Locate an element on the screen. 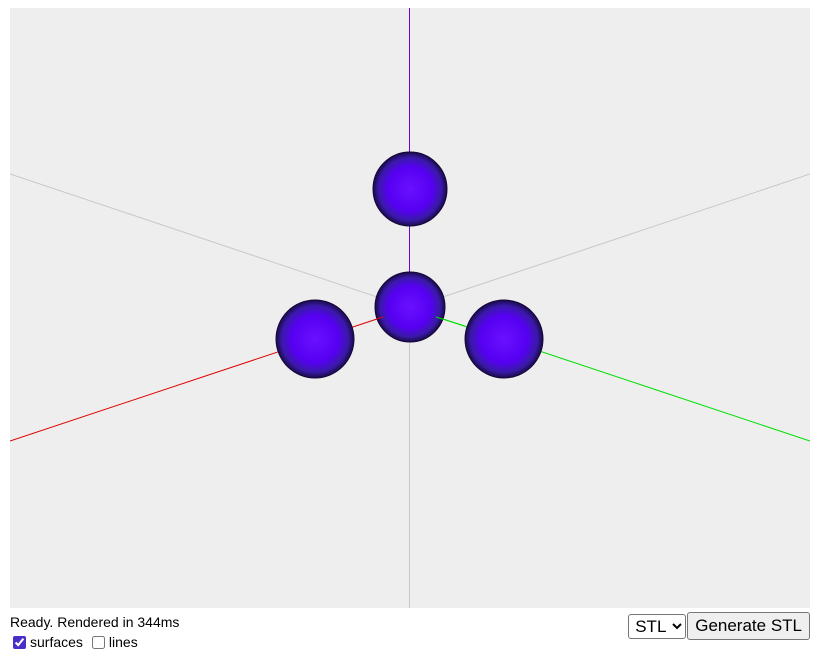 This screenshot has height=657, width=825. surfaces-option: surfaces is located at coordinates (46, 642).